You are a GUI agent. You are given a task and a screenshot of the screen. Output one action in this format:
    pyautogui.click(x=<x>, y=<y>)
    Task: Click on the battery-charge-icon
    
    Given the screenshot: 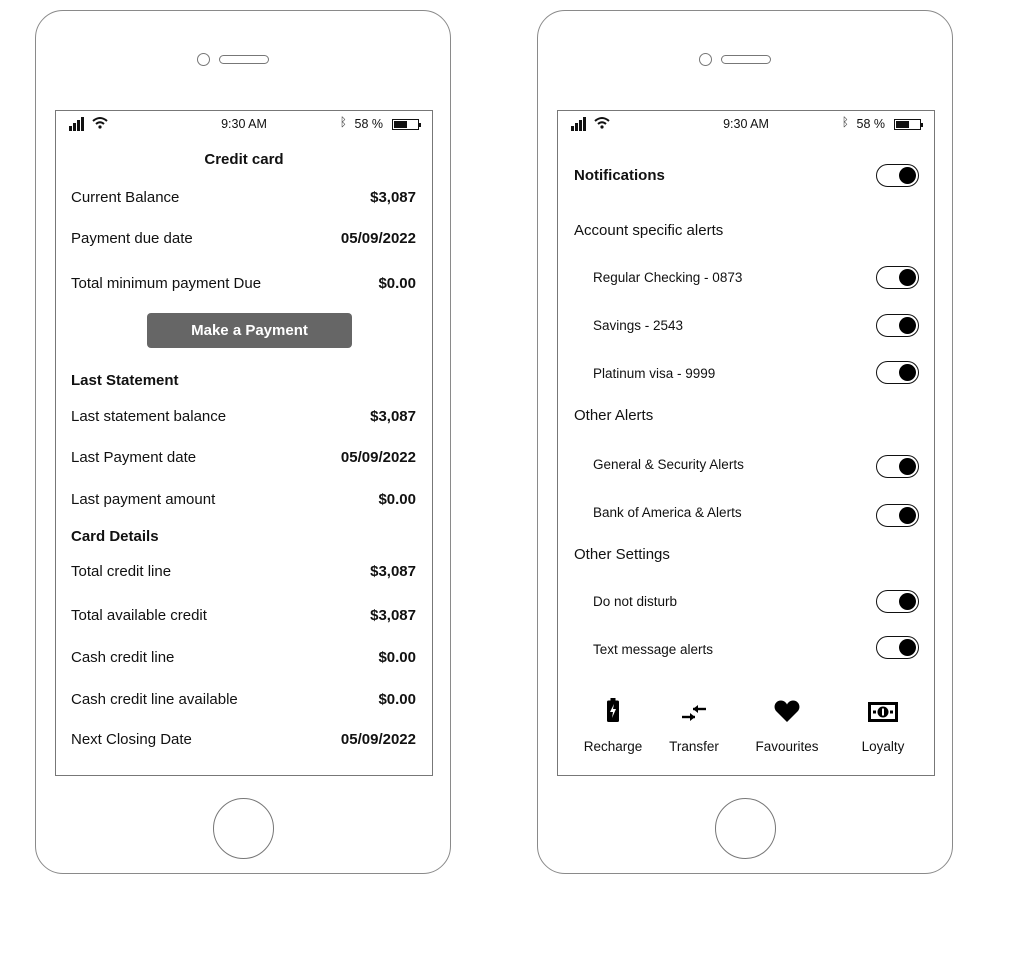 What is the action you would take?
    pyautogui.click(x=613, y=710)
    